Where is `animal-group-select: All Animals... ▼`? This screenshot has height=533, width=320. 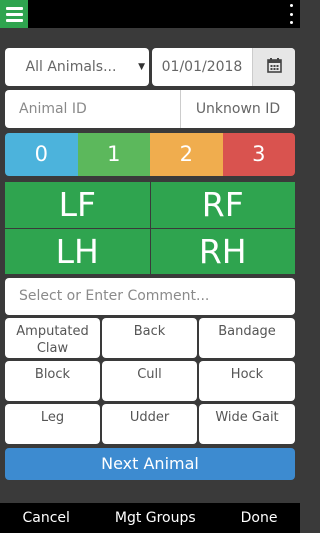
animal-group-select: All Animals... ▼ is located at coordinates (77, 67).